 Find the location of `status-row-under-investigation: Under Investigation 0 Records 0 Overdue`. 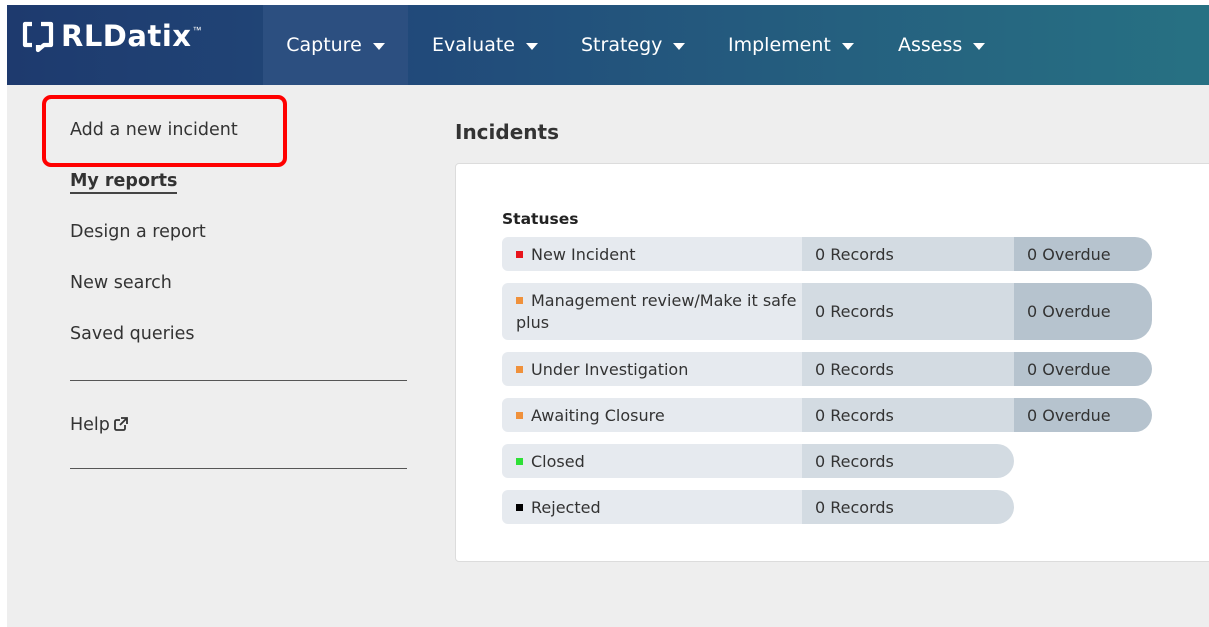

status-row-under-investigation: Under Investigation 0 Records 0 Overdue is located at coordinates (827, 369).